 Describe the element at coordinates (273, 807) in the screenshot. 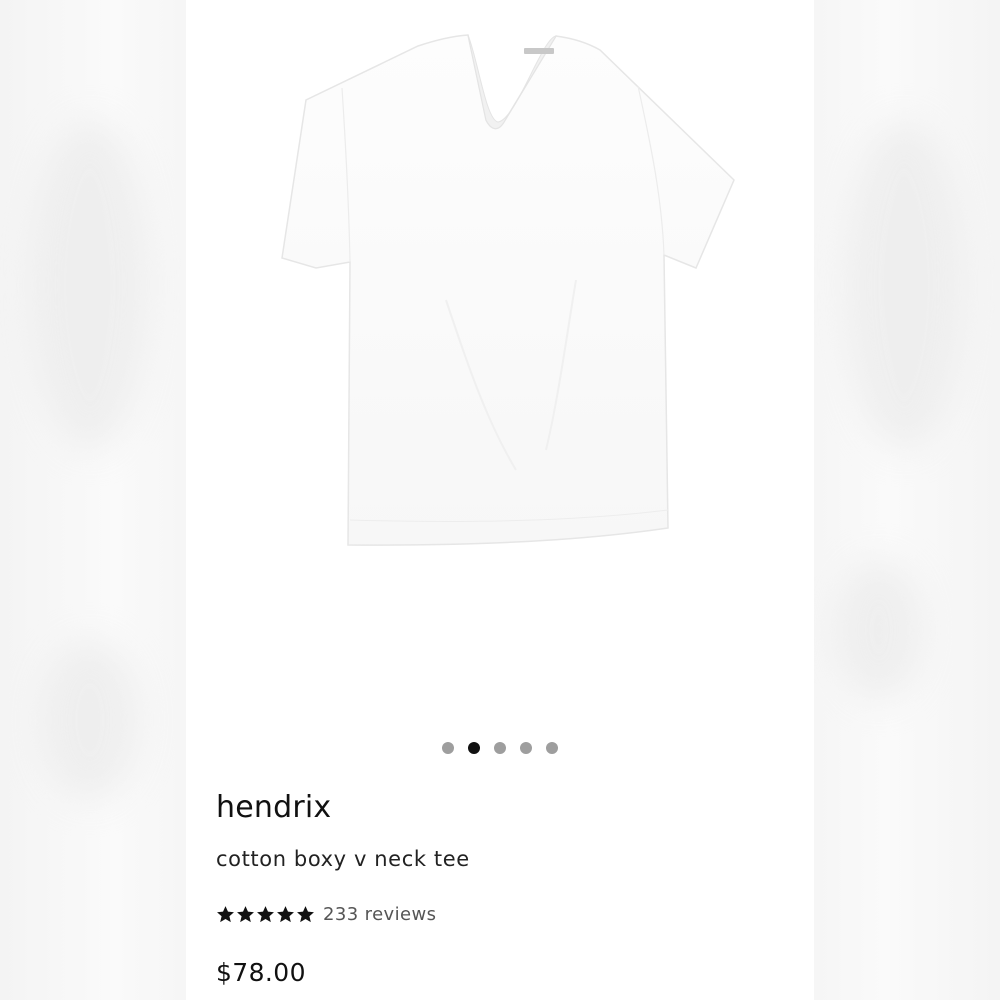

I see `brand-name: hendrix` at that location.